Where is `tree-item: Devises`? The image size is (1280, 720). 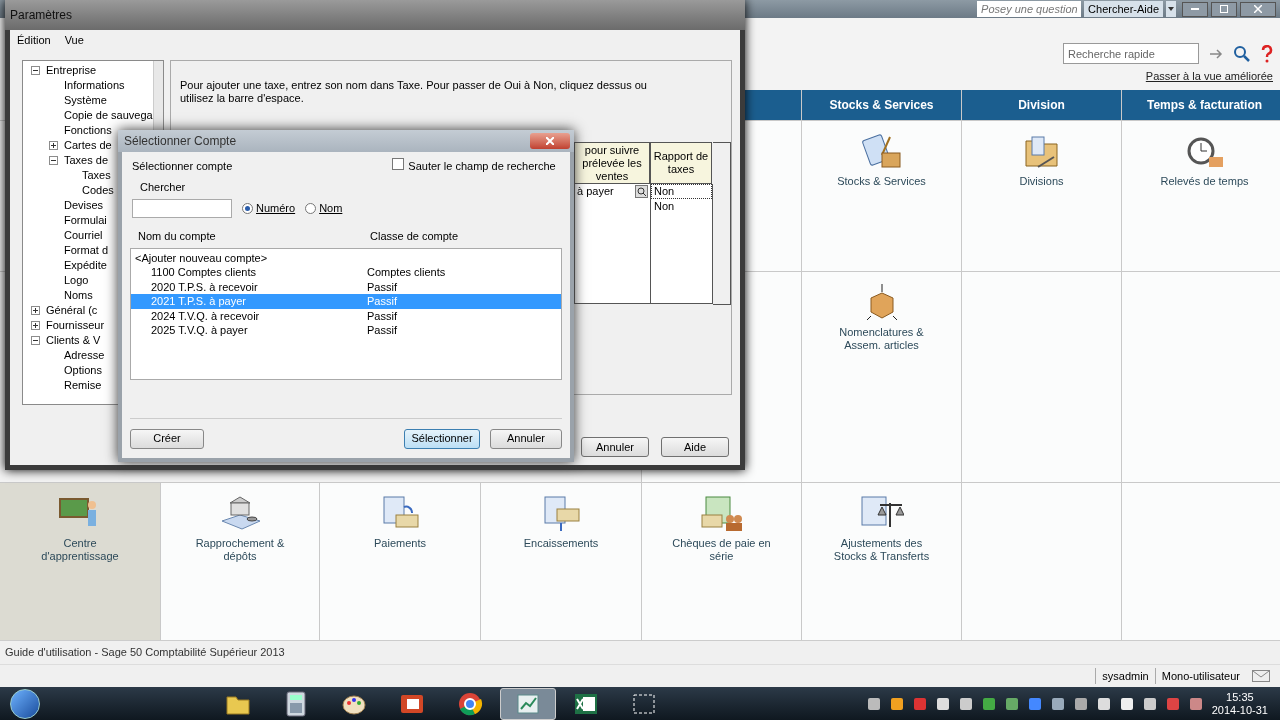
tree-item: Devises is located at coordinates (84, 205).